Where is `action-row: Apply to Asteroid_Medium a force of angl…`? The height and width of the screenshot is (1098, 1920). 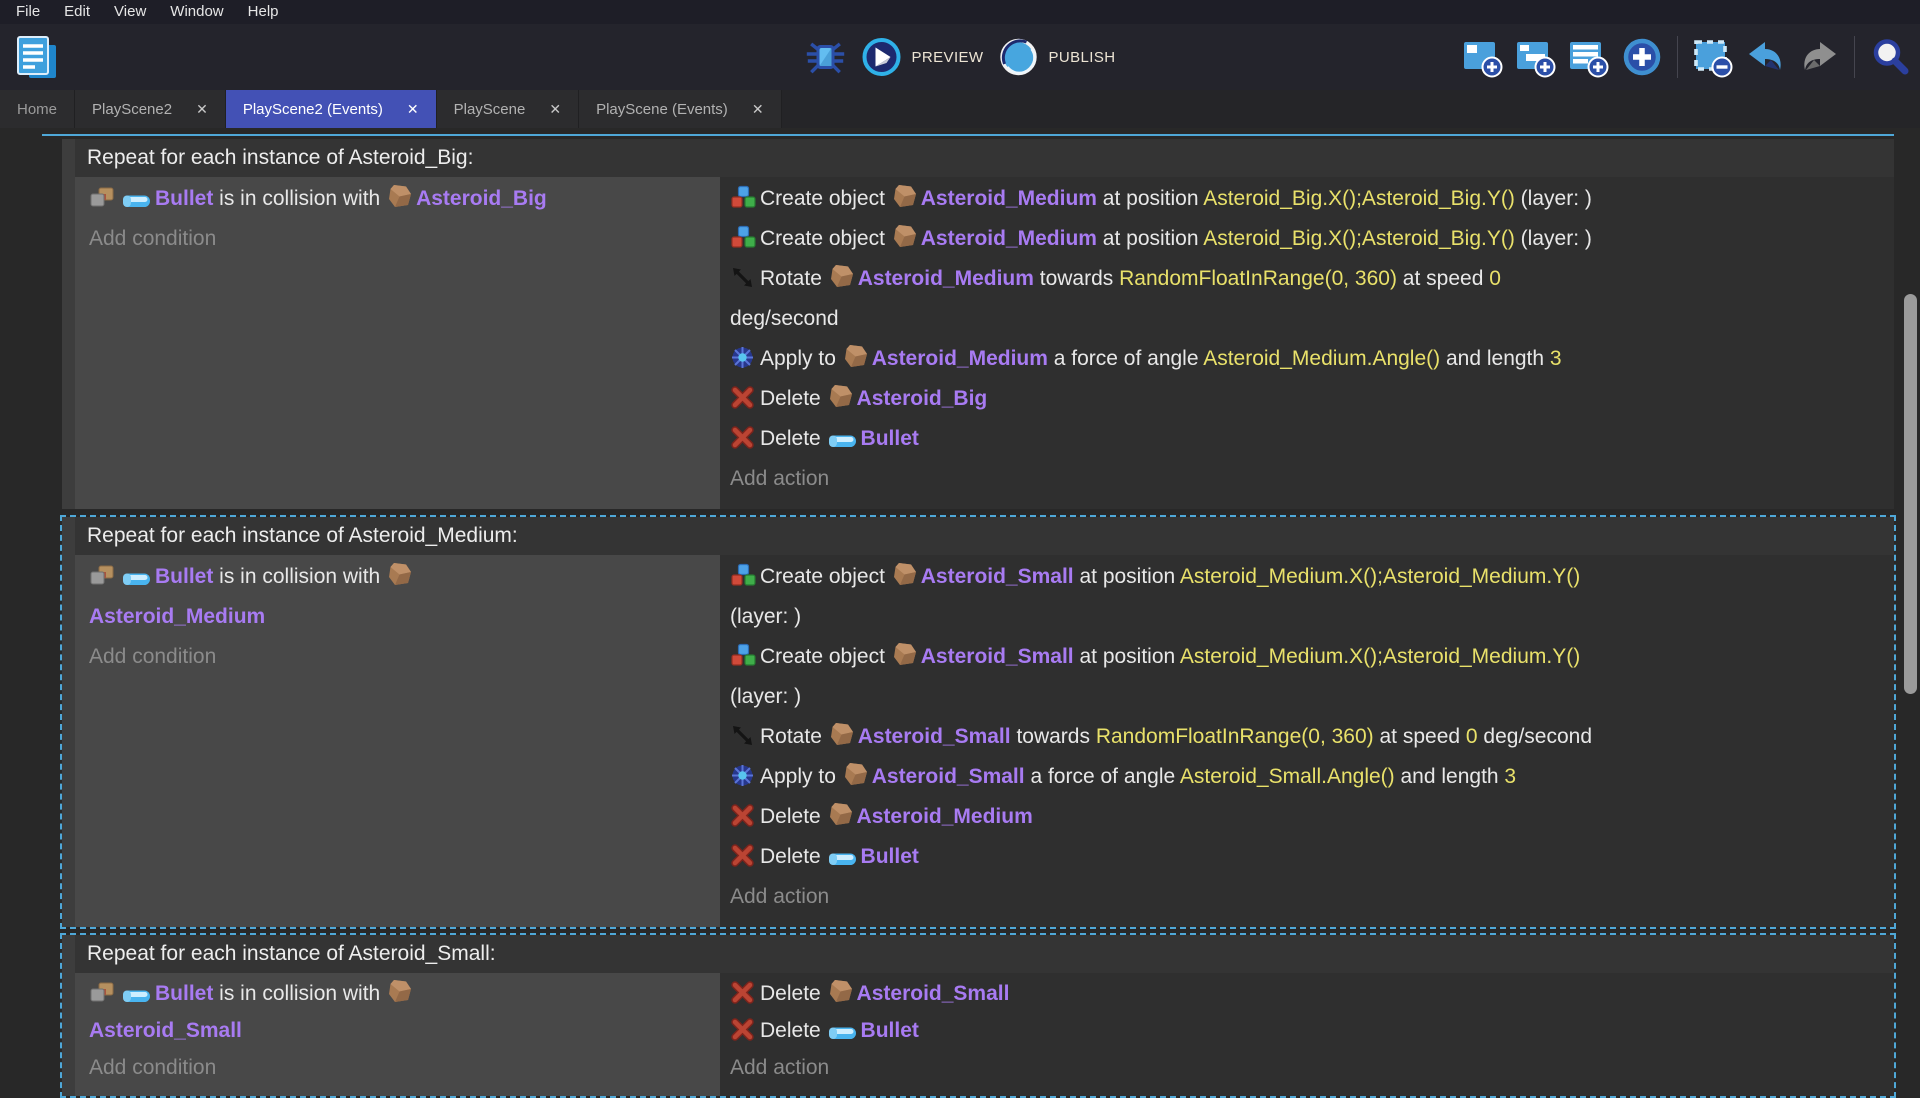 action-row: Apply to Asteroid_Medium a force of angl… is located at coordinates (1308, 359).